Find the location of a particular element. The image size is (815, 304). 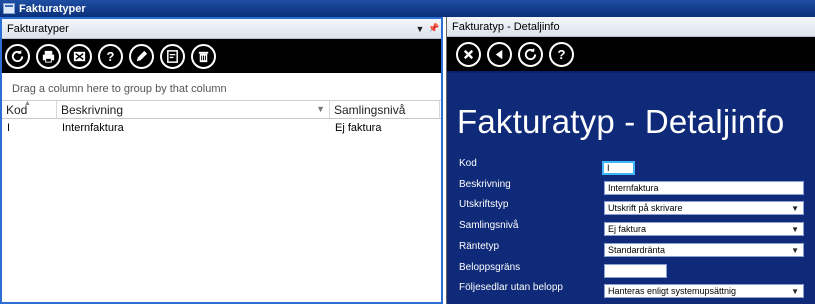

back-button is located at coordinates (499, 54).